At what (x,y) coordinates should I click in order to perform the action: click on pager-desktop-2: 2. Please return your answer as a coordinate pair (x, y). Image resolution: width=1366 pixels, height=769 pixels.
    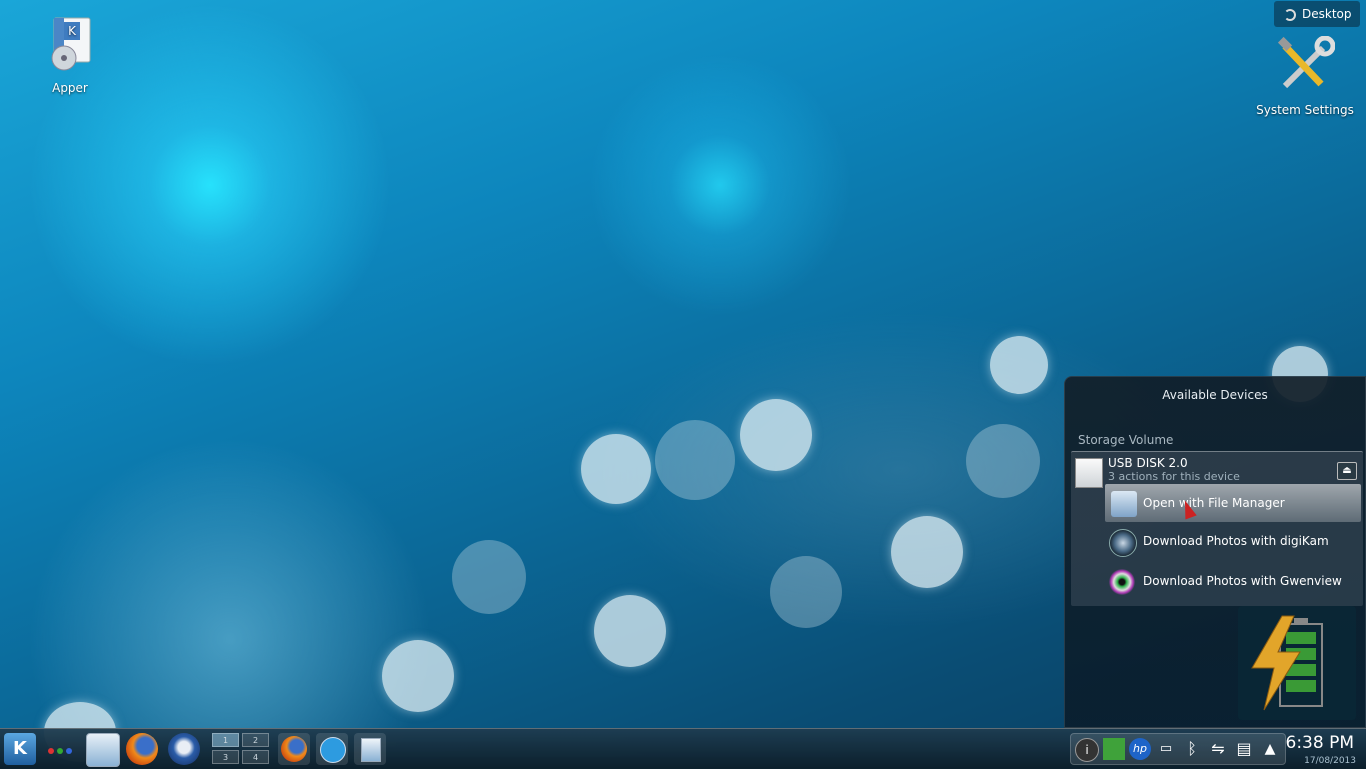
    Looking at the image, I should click on (255, 740).